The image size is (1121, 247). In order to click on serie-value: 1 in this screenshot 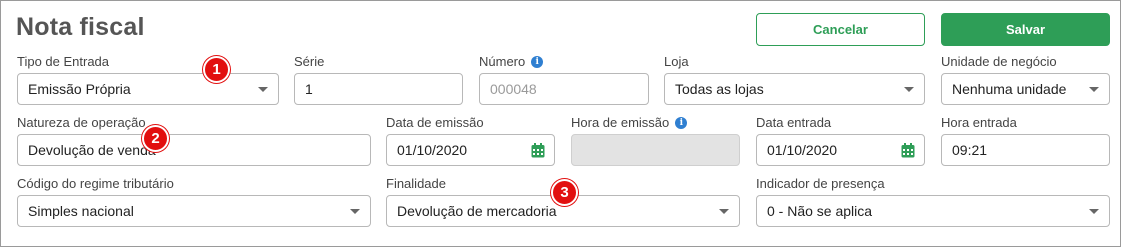, I will do `click(309, 89)`.